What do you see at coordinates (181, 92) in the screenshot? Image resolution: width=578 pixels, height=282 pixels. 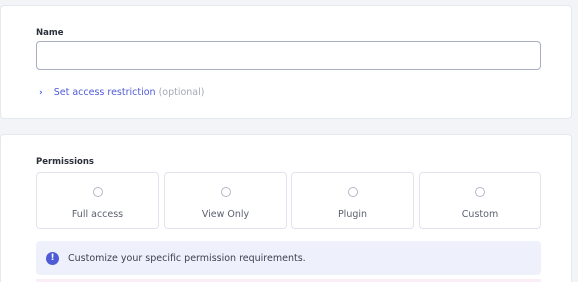 I see `access-link-optional: (optional)` at bounding box center [181, 92].